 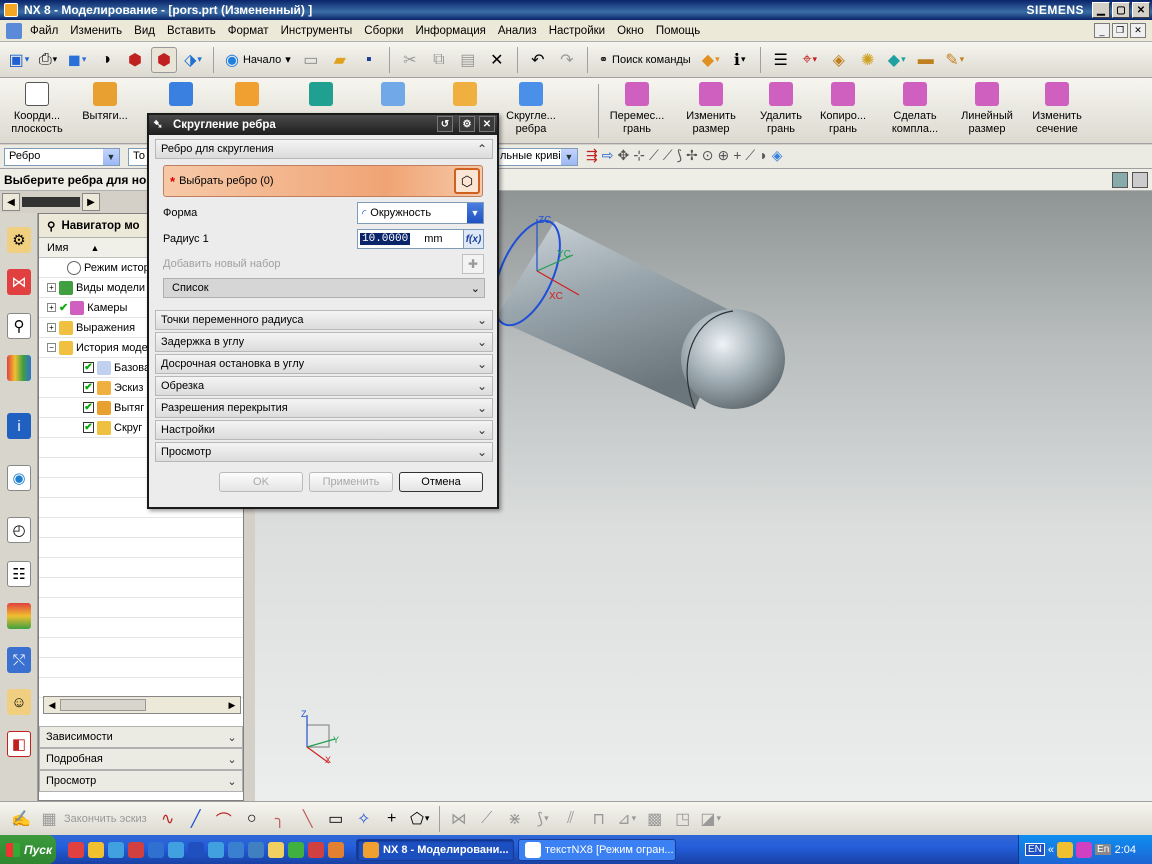 What do you see at coordinates (135, 60) in the screenshot?
I see `show-hide-icon: ⬢` at bounding box center [135, 60].